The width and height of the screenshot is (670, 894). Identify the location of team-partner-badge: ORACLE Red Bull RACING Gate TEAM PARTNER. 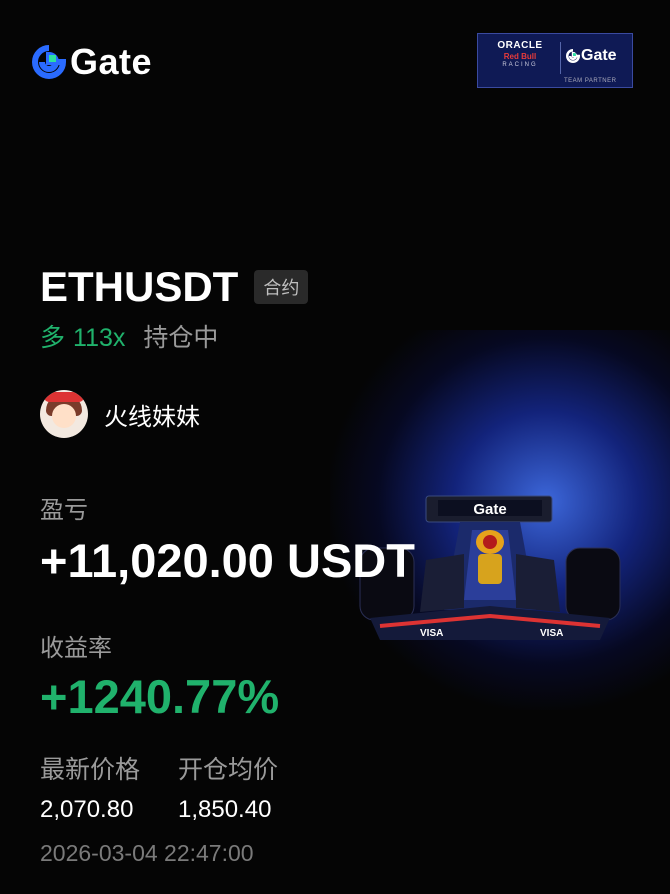
(555, 60).